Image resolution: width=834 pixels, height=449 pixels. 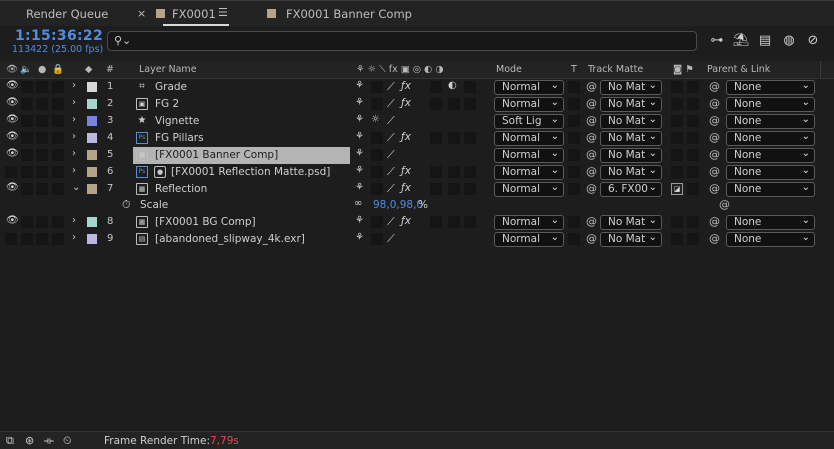 I want to click on frame-blending-icon: ▤, so click(x=765, y=41).